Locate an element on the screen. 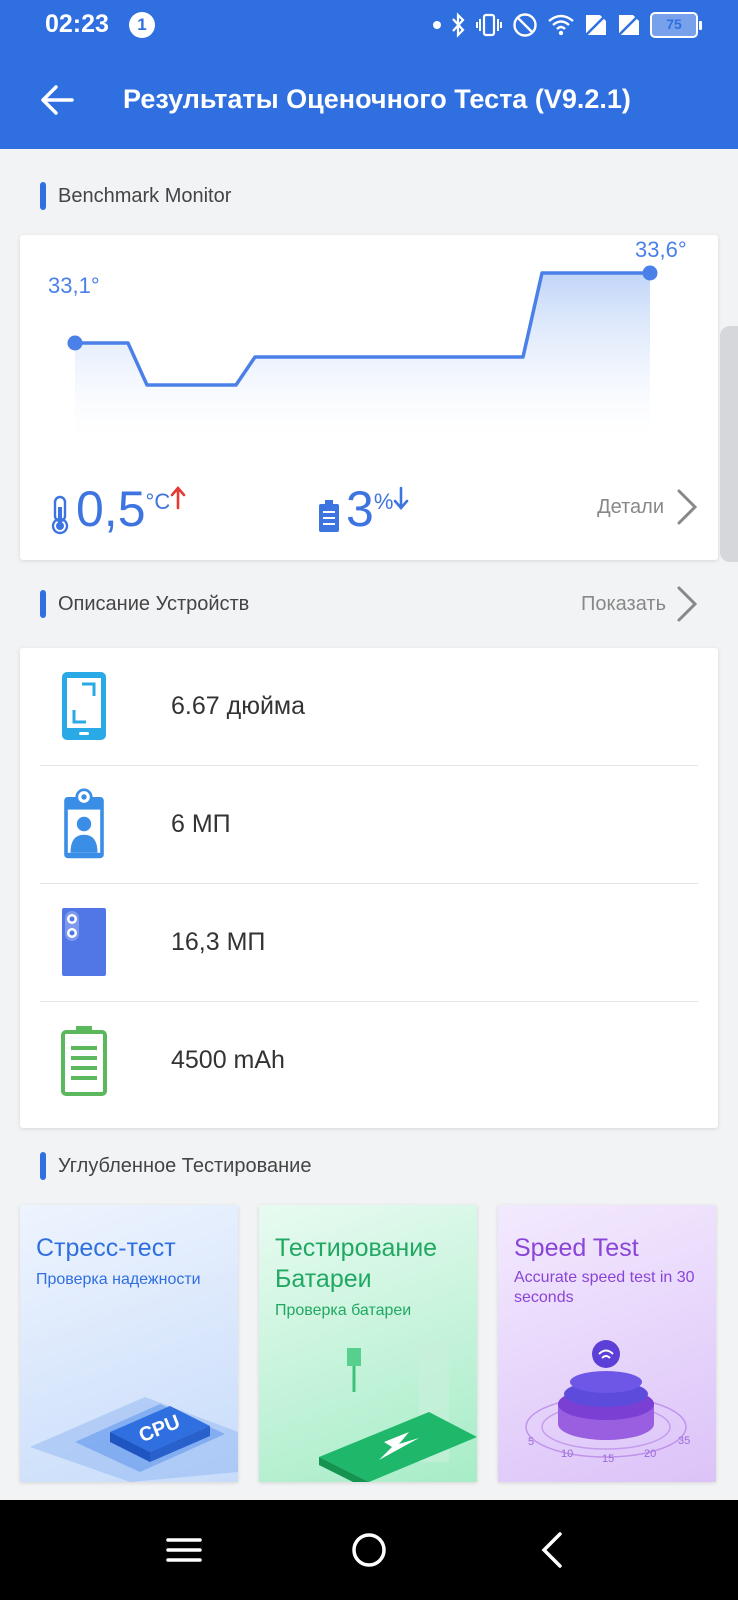 The image size is (738, 1600). battery-change-unit: % is located at coordinates (383, 501).